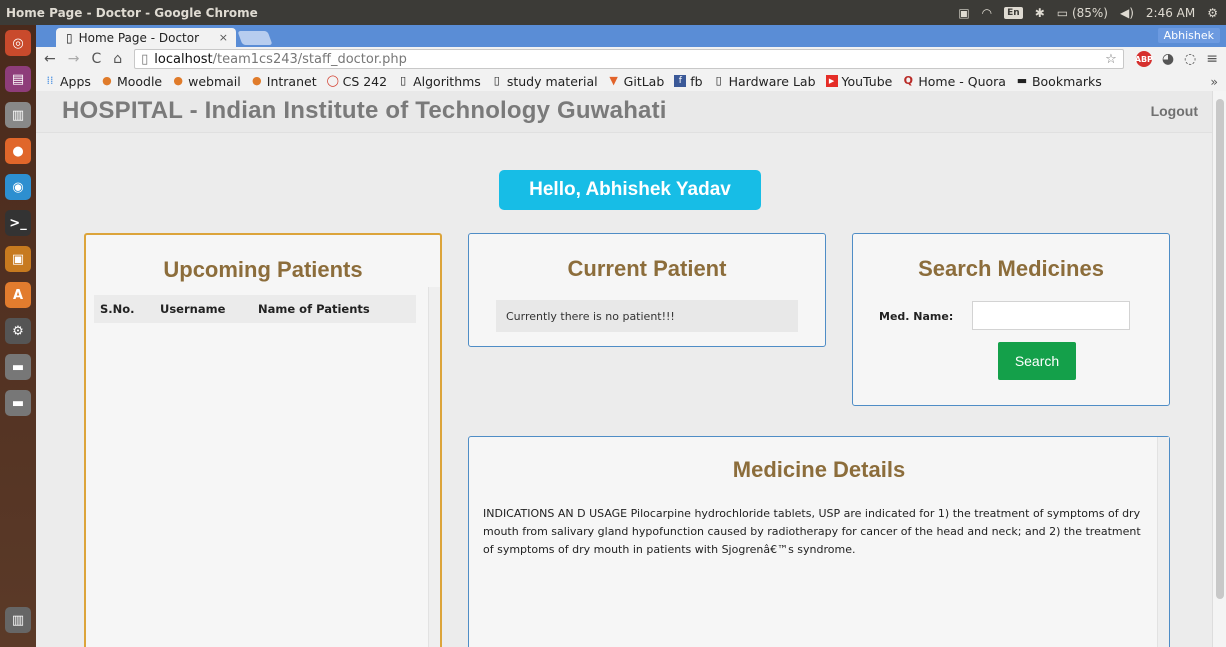  Describe the element at coordinates (544, 81) in the screenshot. I see `bookmark-study-material: ▯ study material` at that location.